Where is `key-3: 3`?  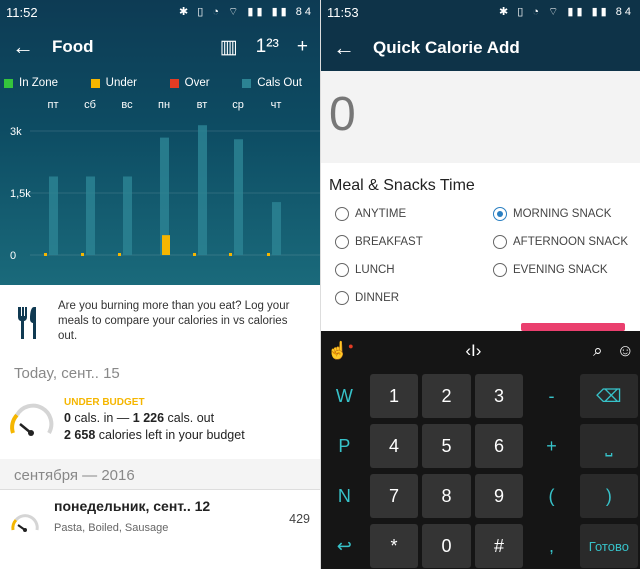 key-3: 3 is located at coordinates (499, 396).